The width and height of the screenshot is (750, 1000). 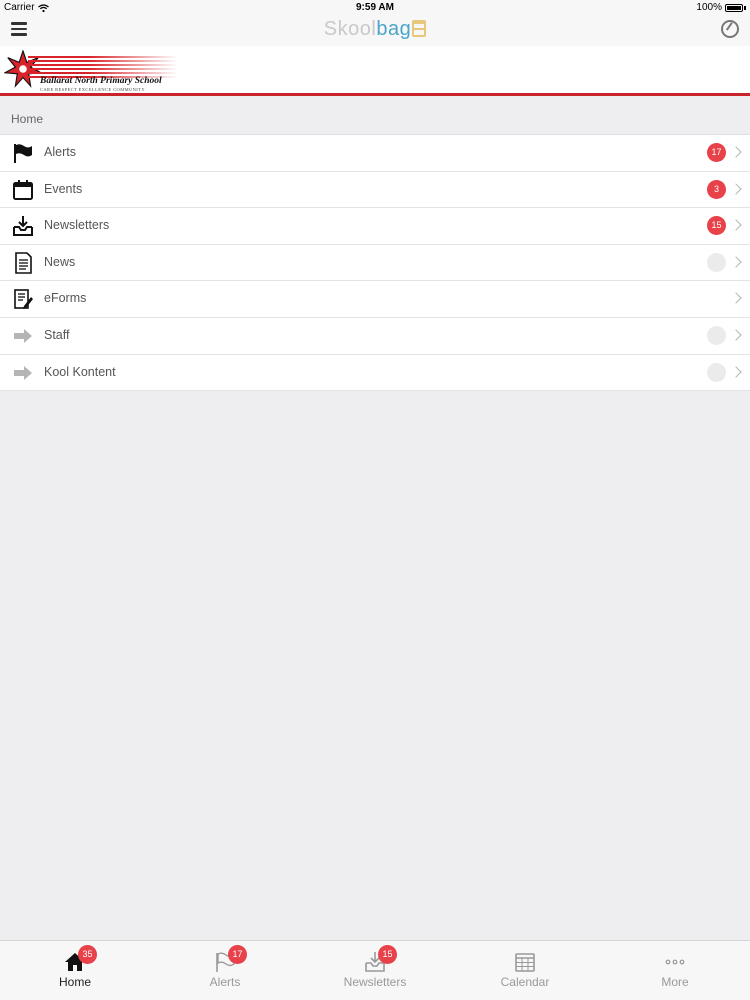 I want to click on menu-item-staff: Staff, so click(x=375, y=336).